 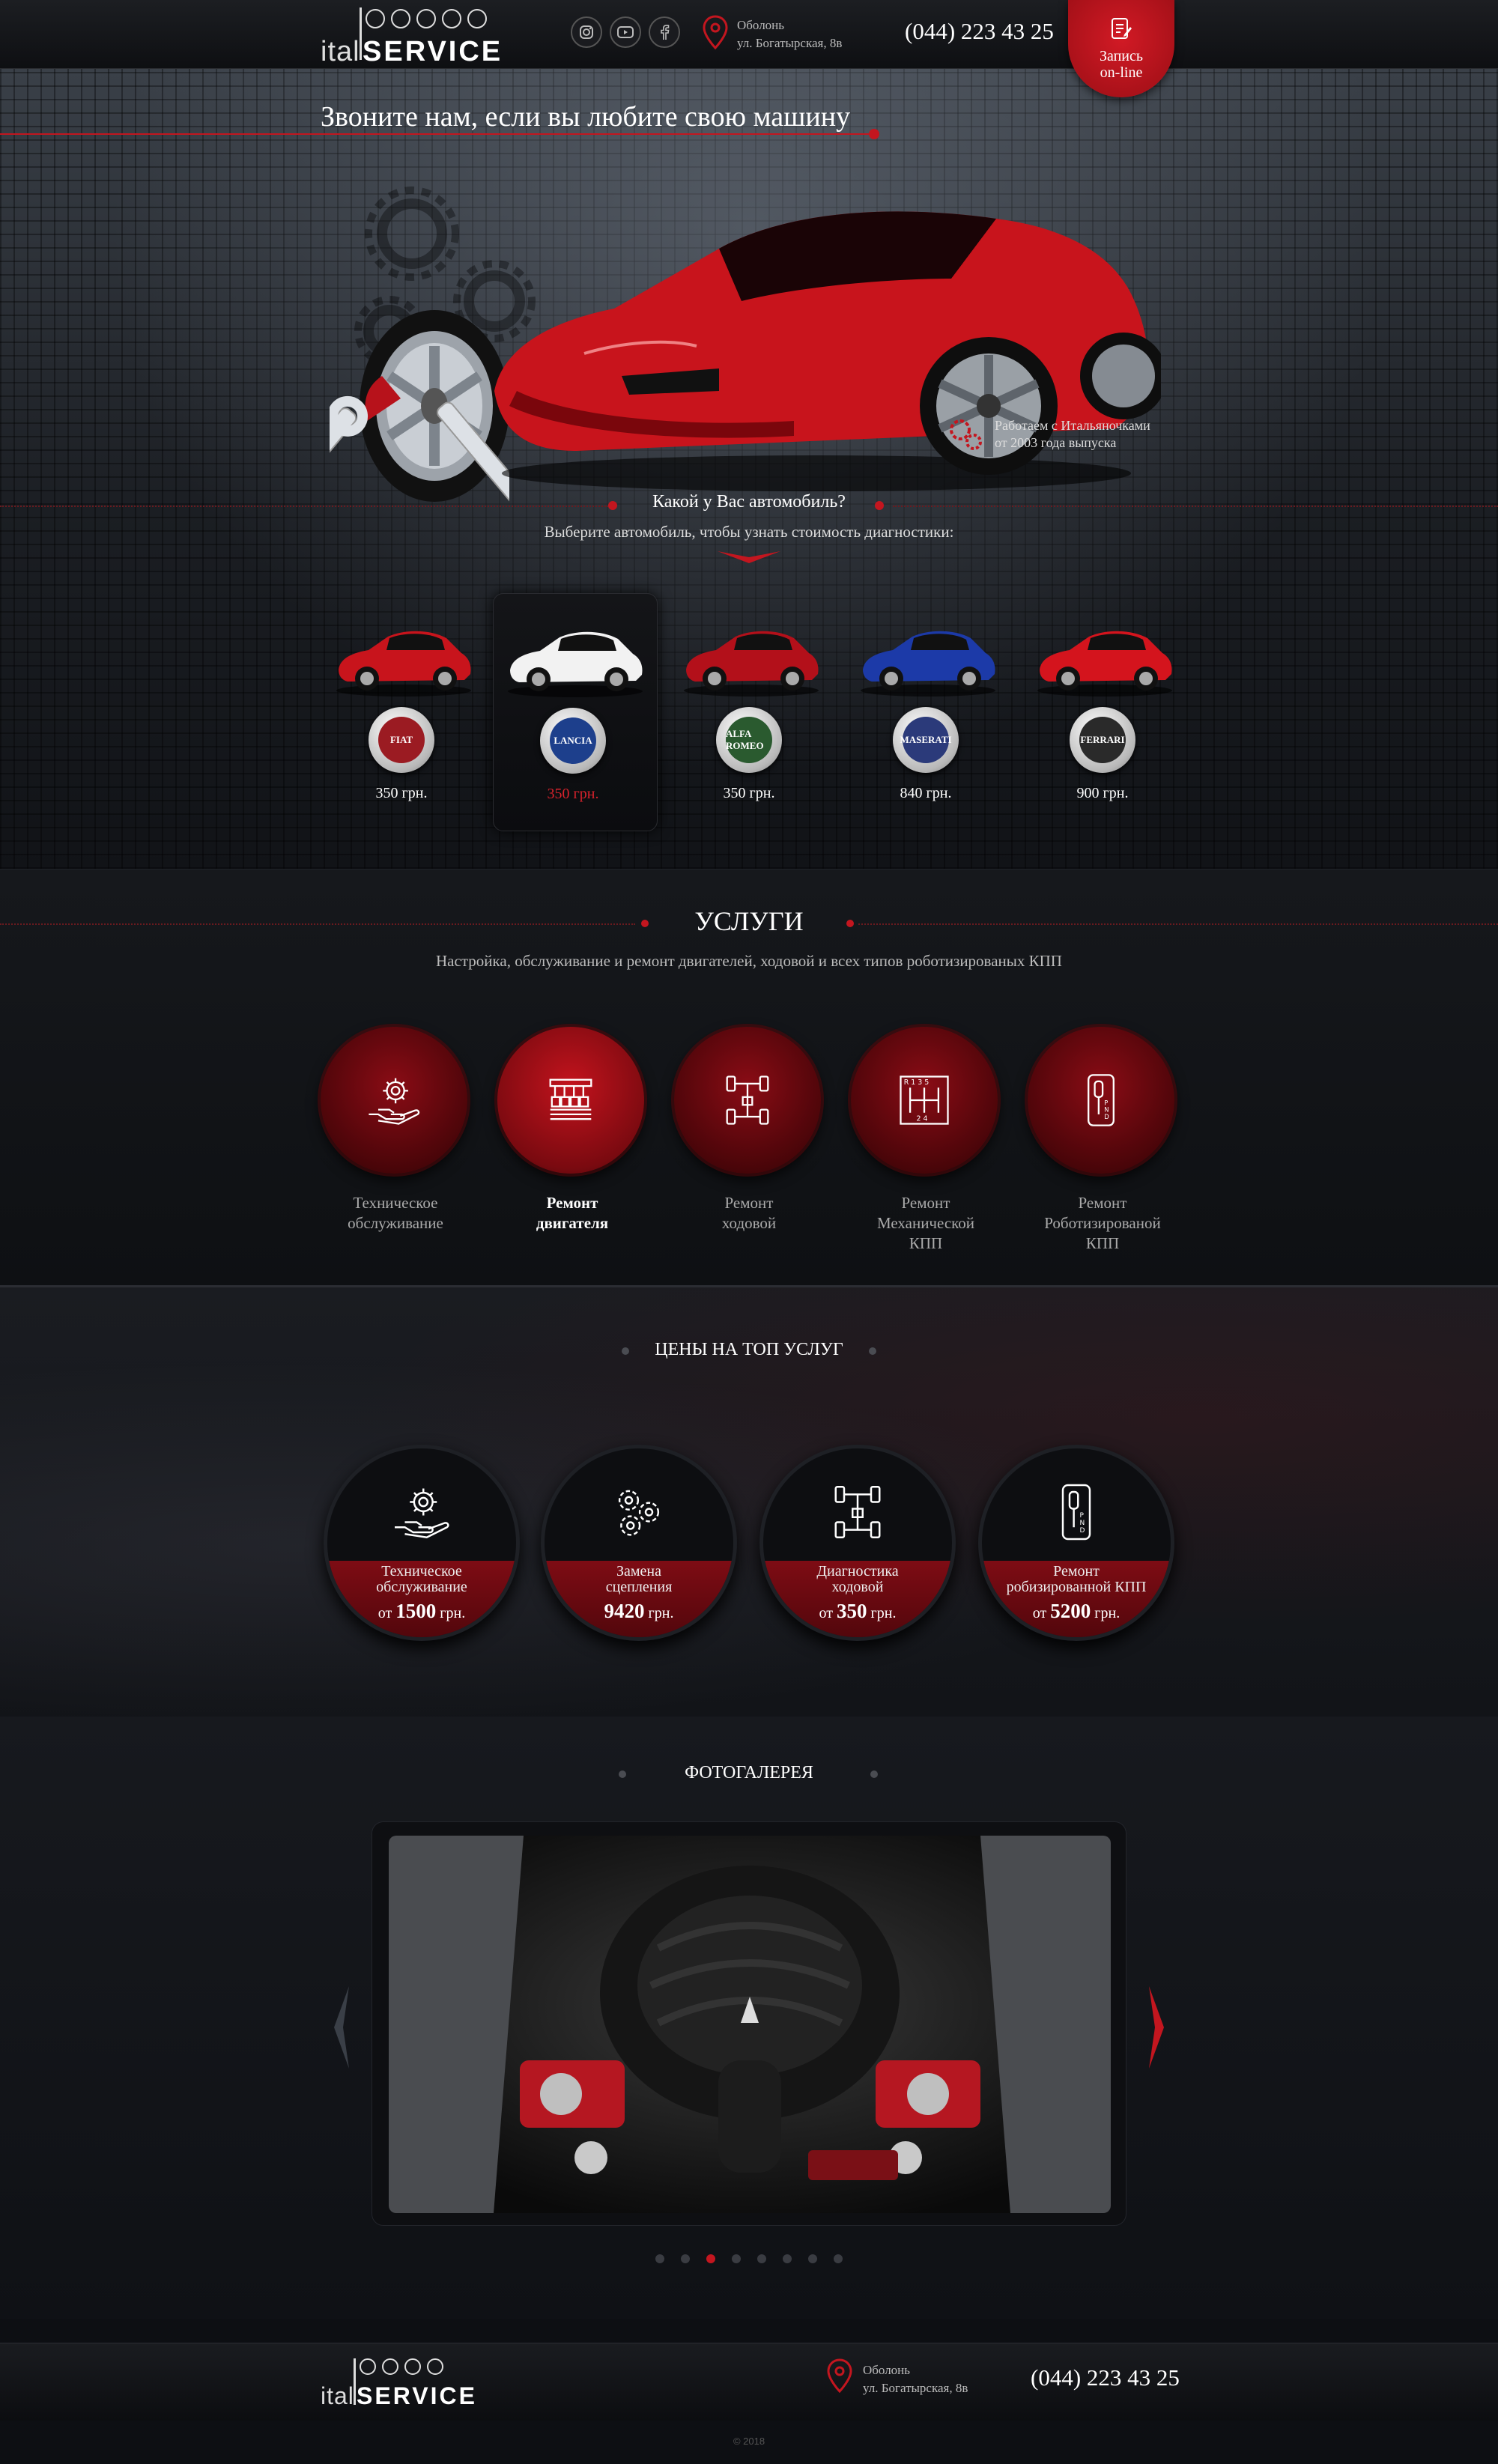 I want to click on chassis-icon, so click(x=857, y=1504).